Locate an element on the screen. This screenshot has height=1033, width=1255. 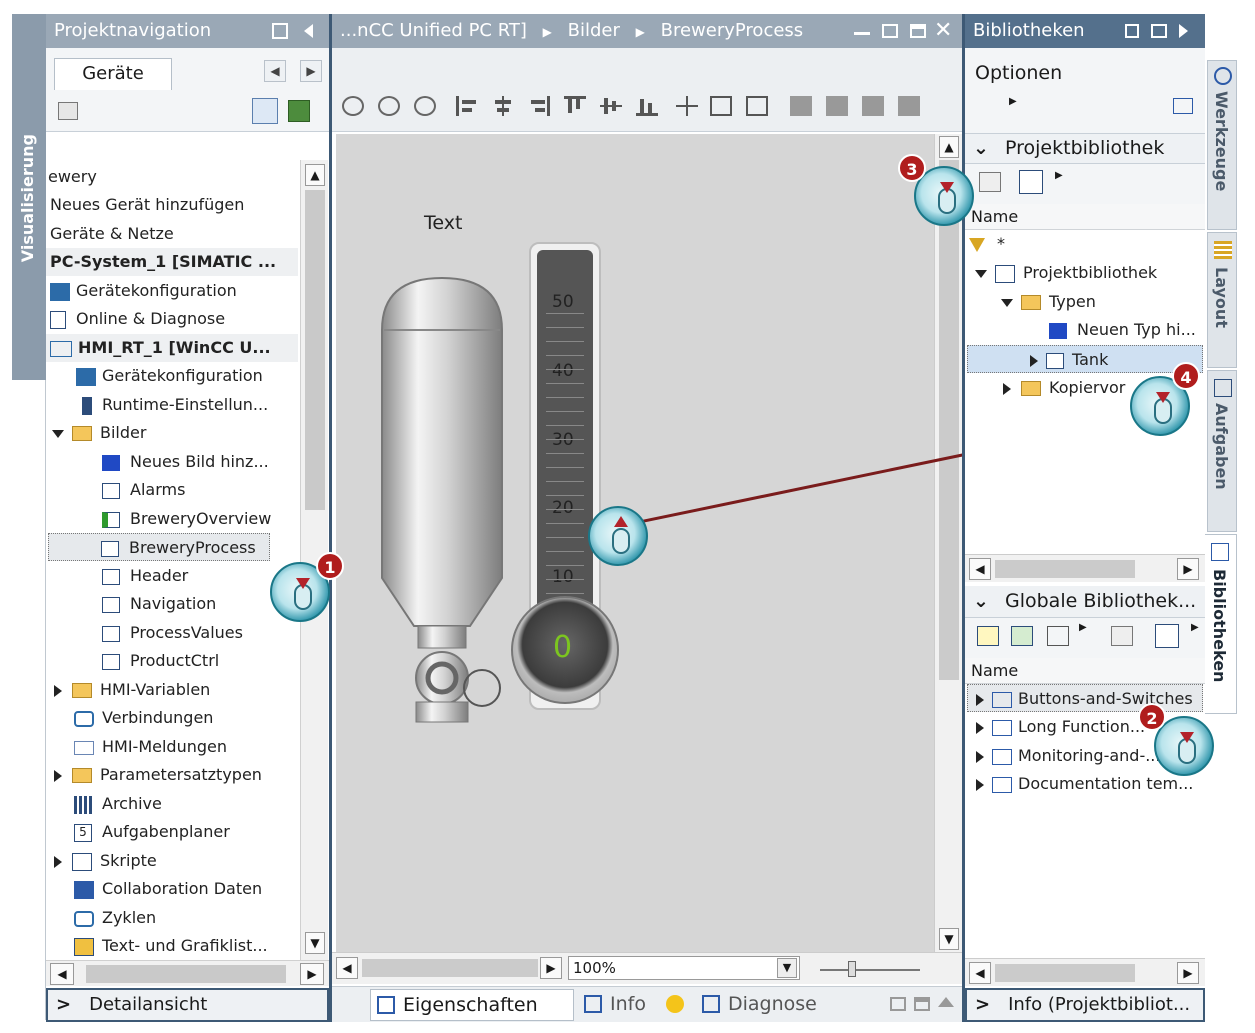
chevron-down-icon: ⌄ is located at coordinates (981, 601).